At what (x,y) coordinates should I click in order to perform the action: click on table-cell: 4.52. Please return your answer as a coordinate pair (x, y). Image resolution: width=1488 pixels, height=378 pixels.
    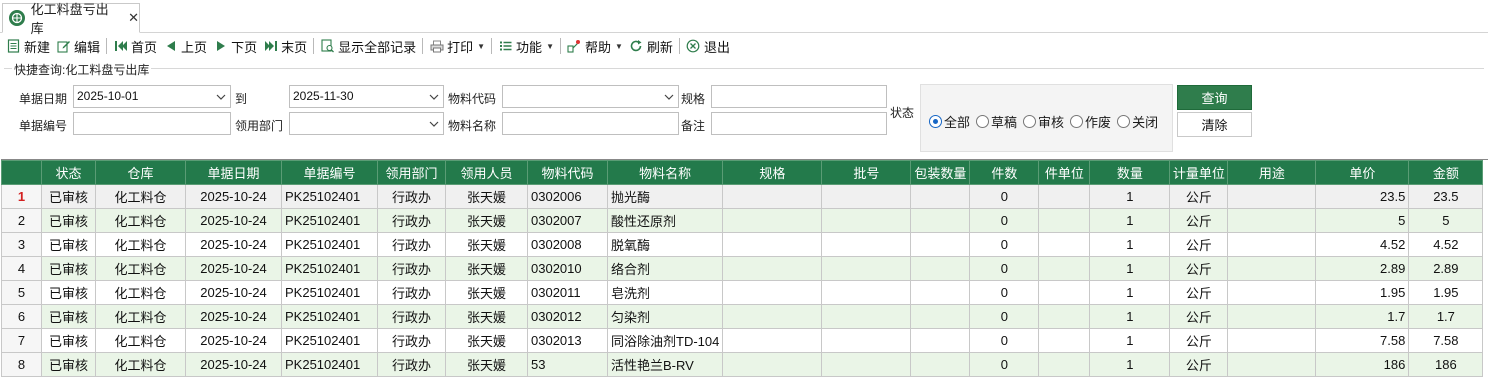
    Looking at the image, I should click on (1446, 244).